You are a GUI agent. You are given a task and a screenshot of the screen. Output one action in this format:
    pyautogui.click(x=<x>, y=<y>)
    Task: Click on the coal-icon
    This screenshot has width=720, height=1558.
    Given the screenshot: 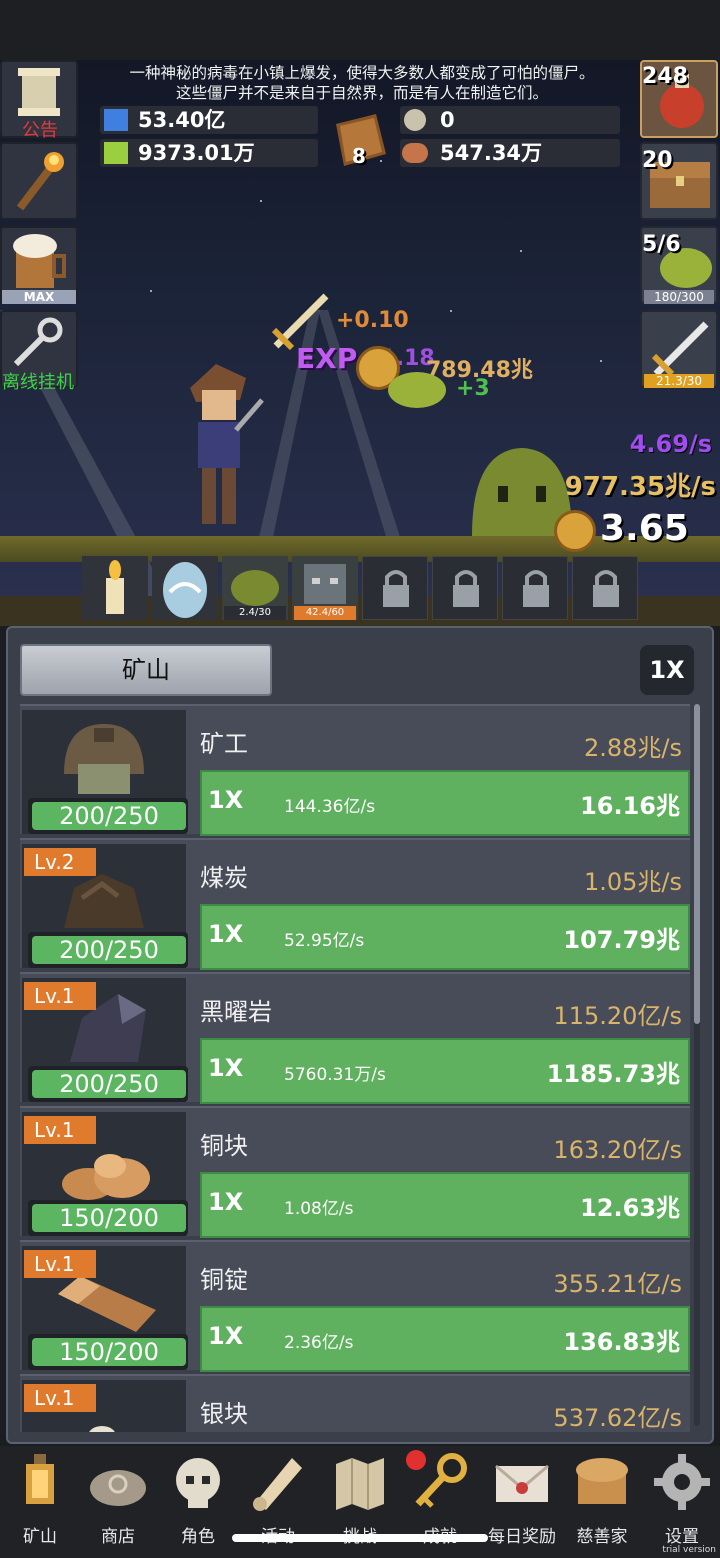 What is the action you would take?
    pyautogui.click(x=104, y=901)
    